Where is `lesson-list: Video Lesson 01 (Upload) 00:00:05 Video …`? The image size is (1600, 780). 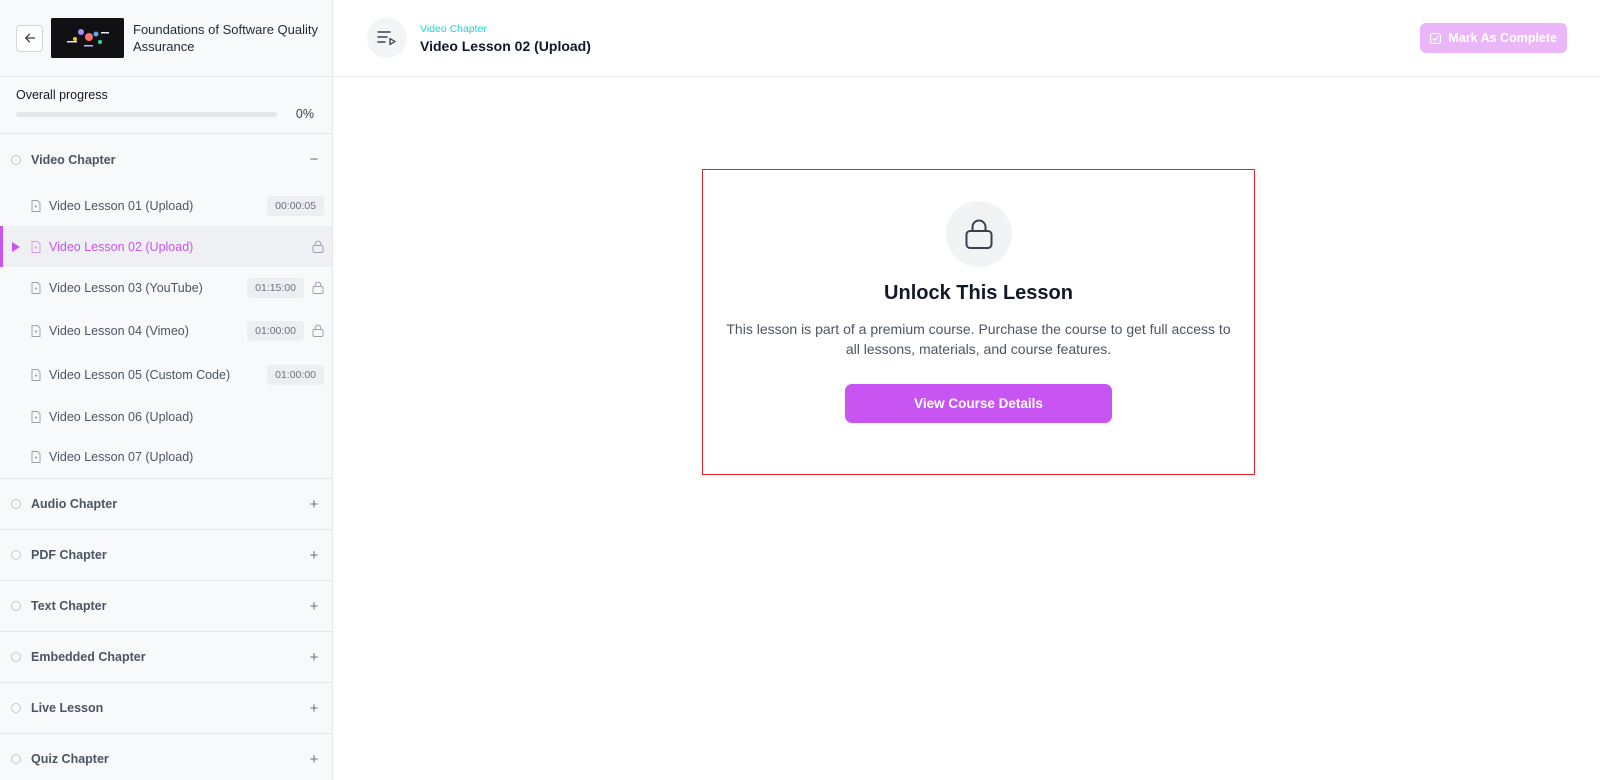
lesson-list: Video Lesson 01 (Upload) 00:00:05 Video … is located at coordinates (166, 332).